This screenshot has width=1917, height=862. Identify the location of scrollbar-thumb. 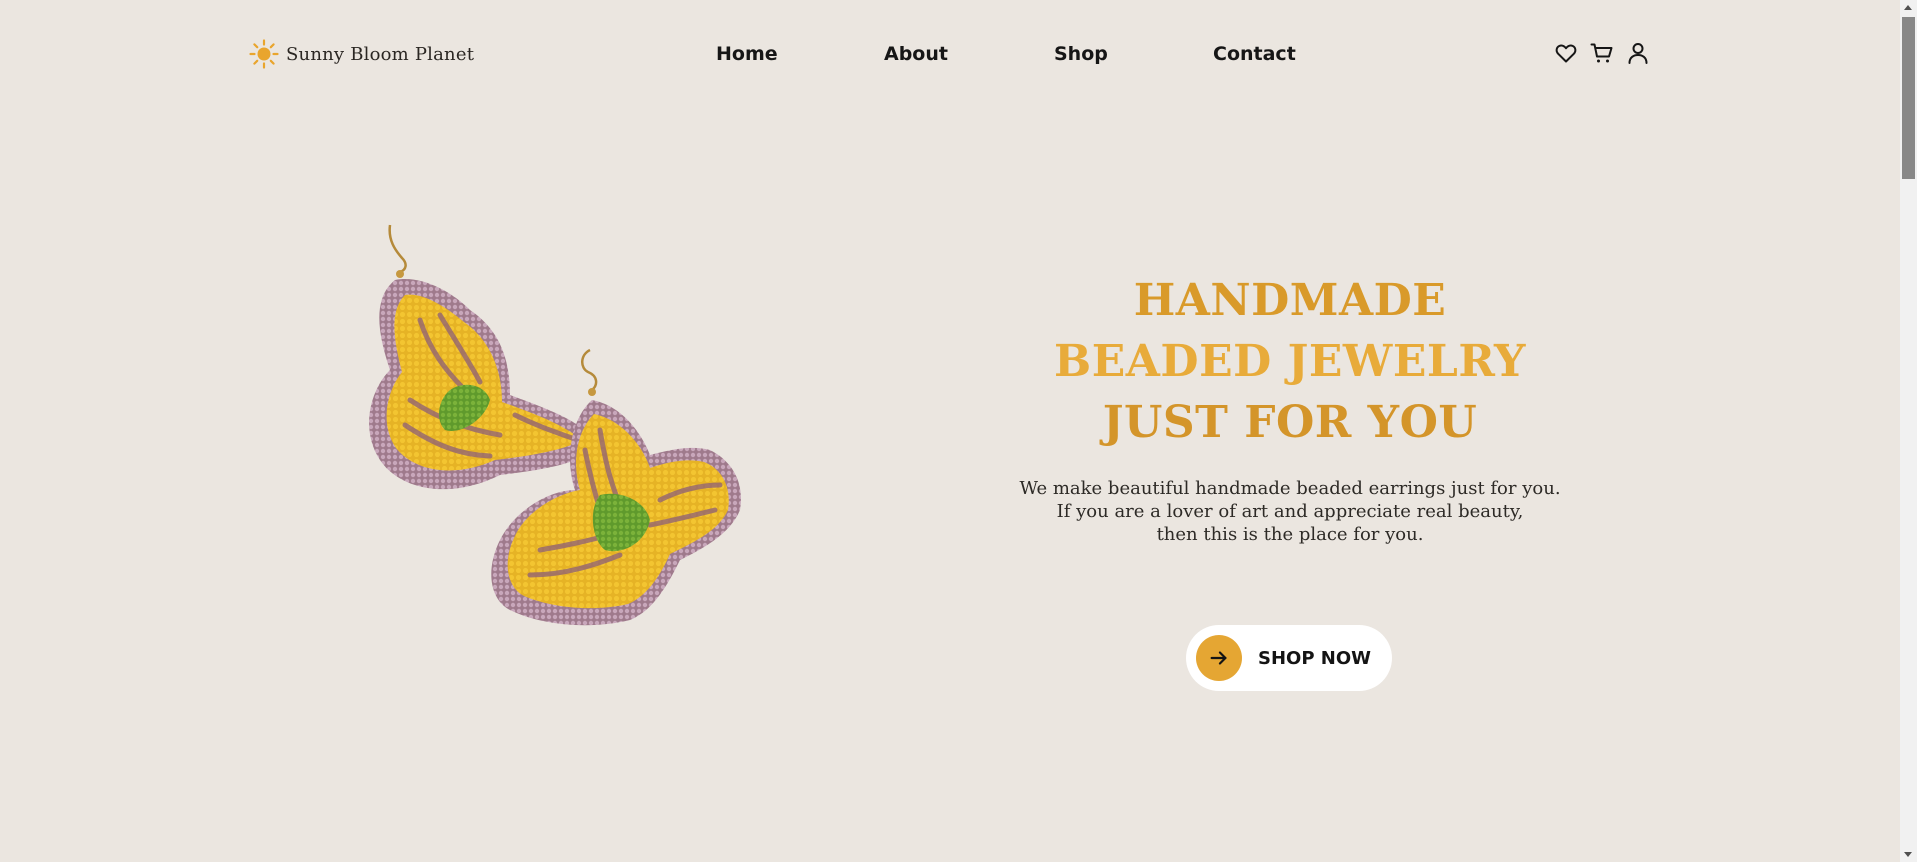
(1908, 98).